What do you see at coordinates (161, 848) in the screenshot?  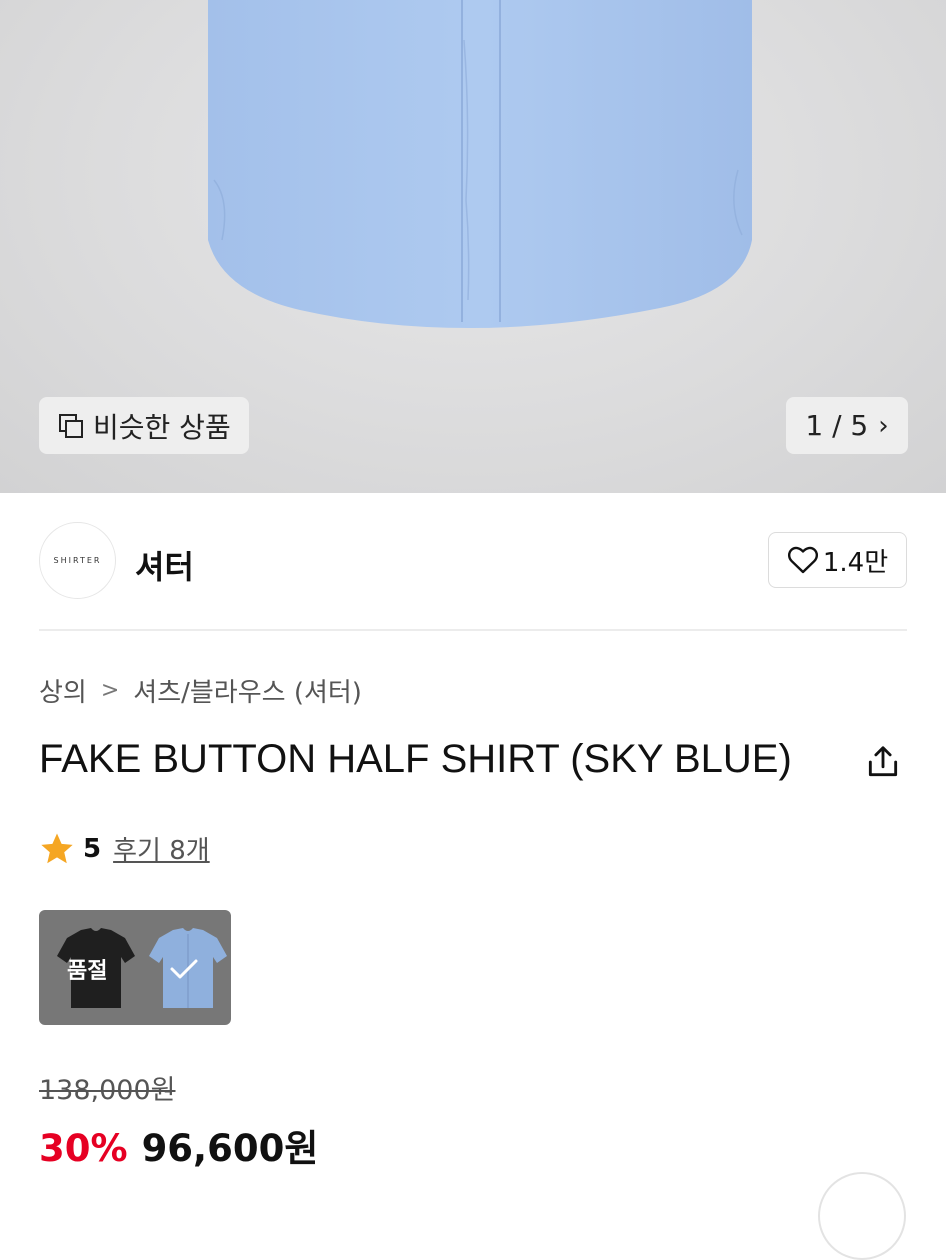 I see `reviews-link: 후기 8개` at bounding box center [161, 848].